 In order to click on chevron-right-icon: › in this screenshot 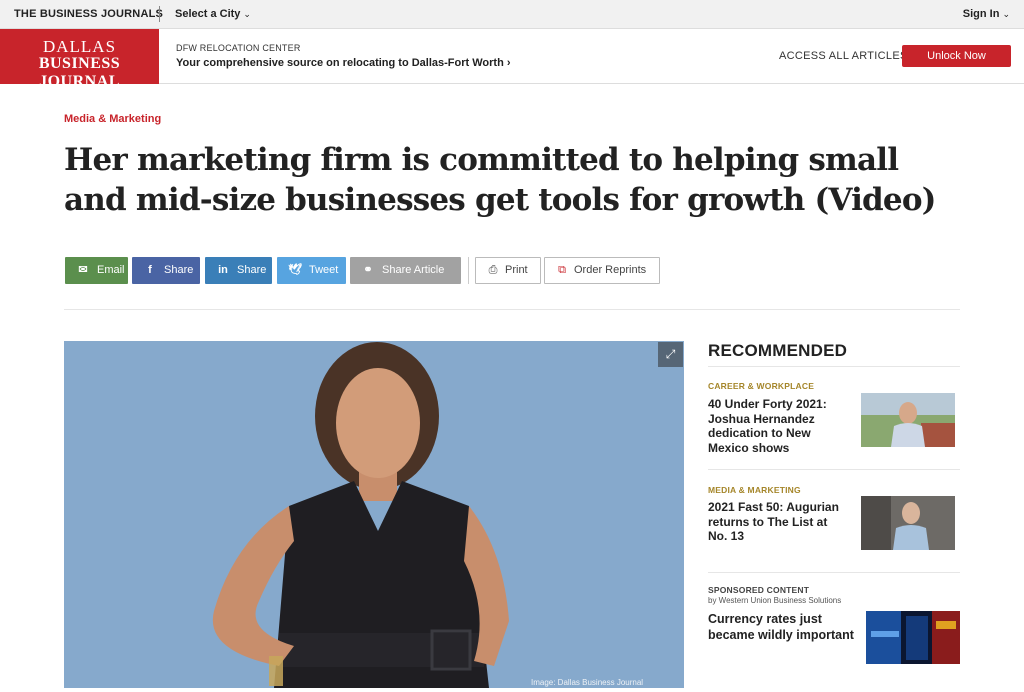, I will do `click(508, 63)`.